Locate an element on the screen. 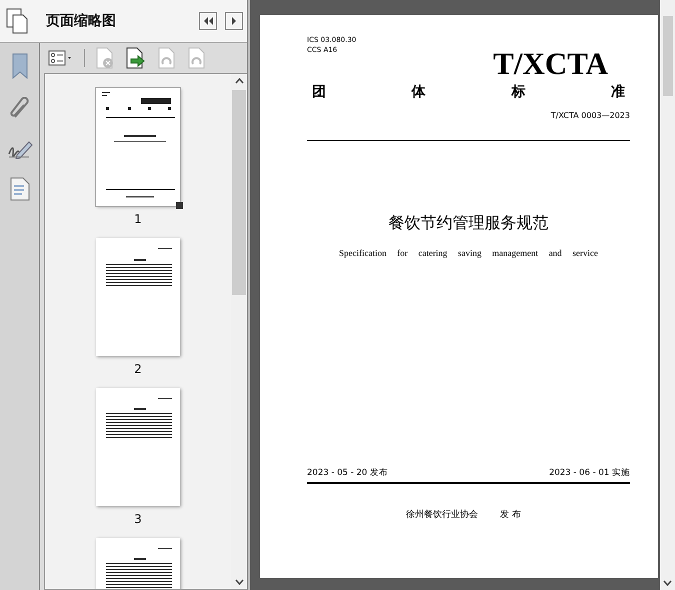 The width and height of the screenshot is (675, 590). page-number: 3 is located at coordinates (138, 519).